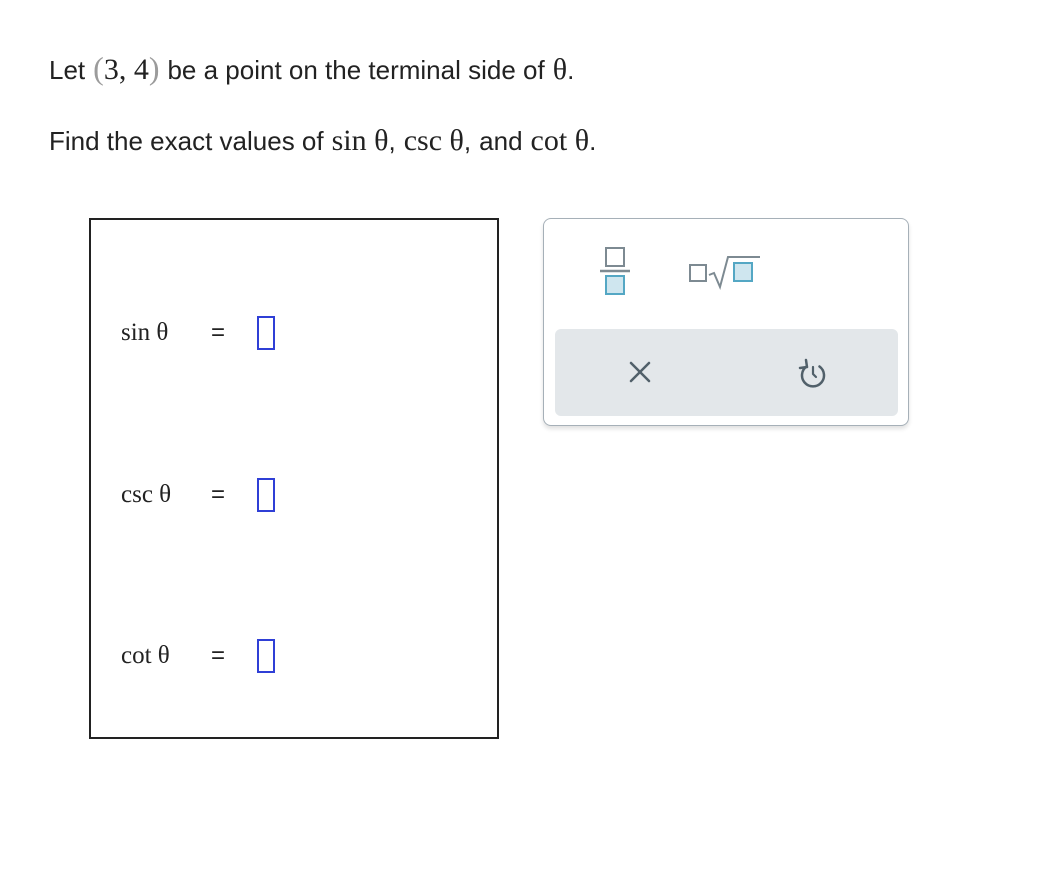 This screenshot has width=1044, height=890. I want to click on close-icon, so click(640, 373).